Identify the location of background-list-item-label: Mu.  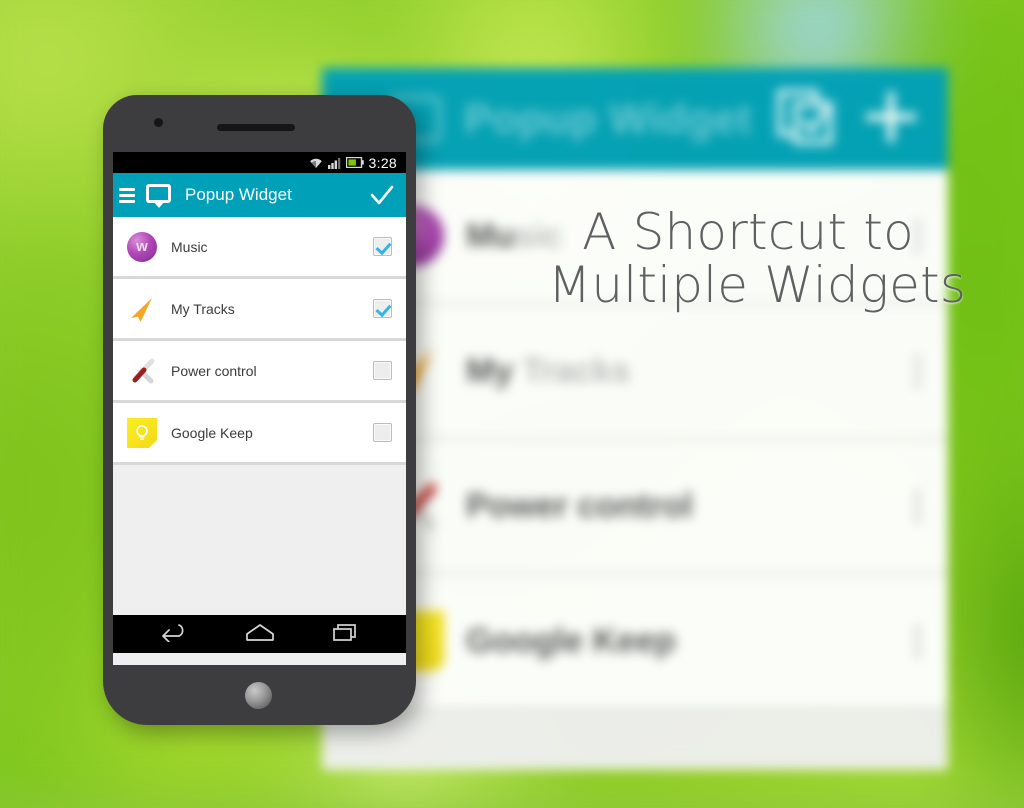
(491, 235).